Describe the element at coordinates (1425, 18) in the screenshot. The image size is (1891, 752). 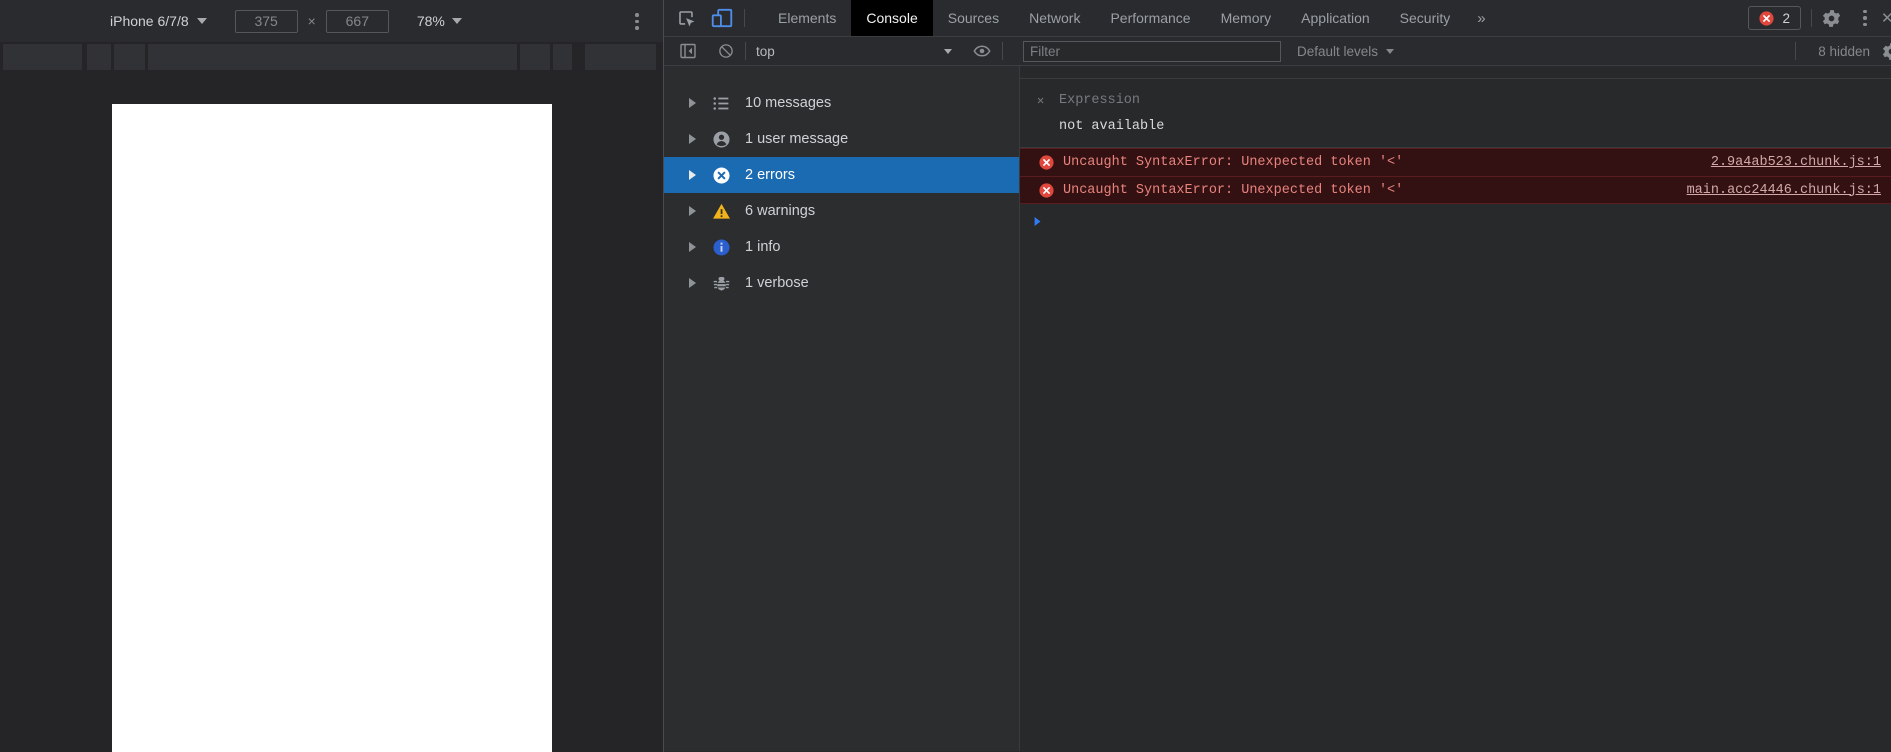
I see `tab-security: Security` at that location.